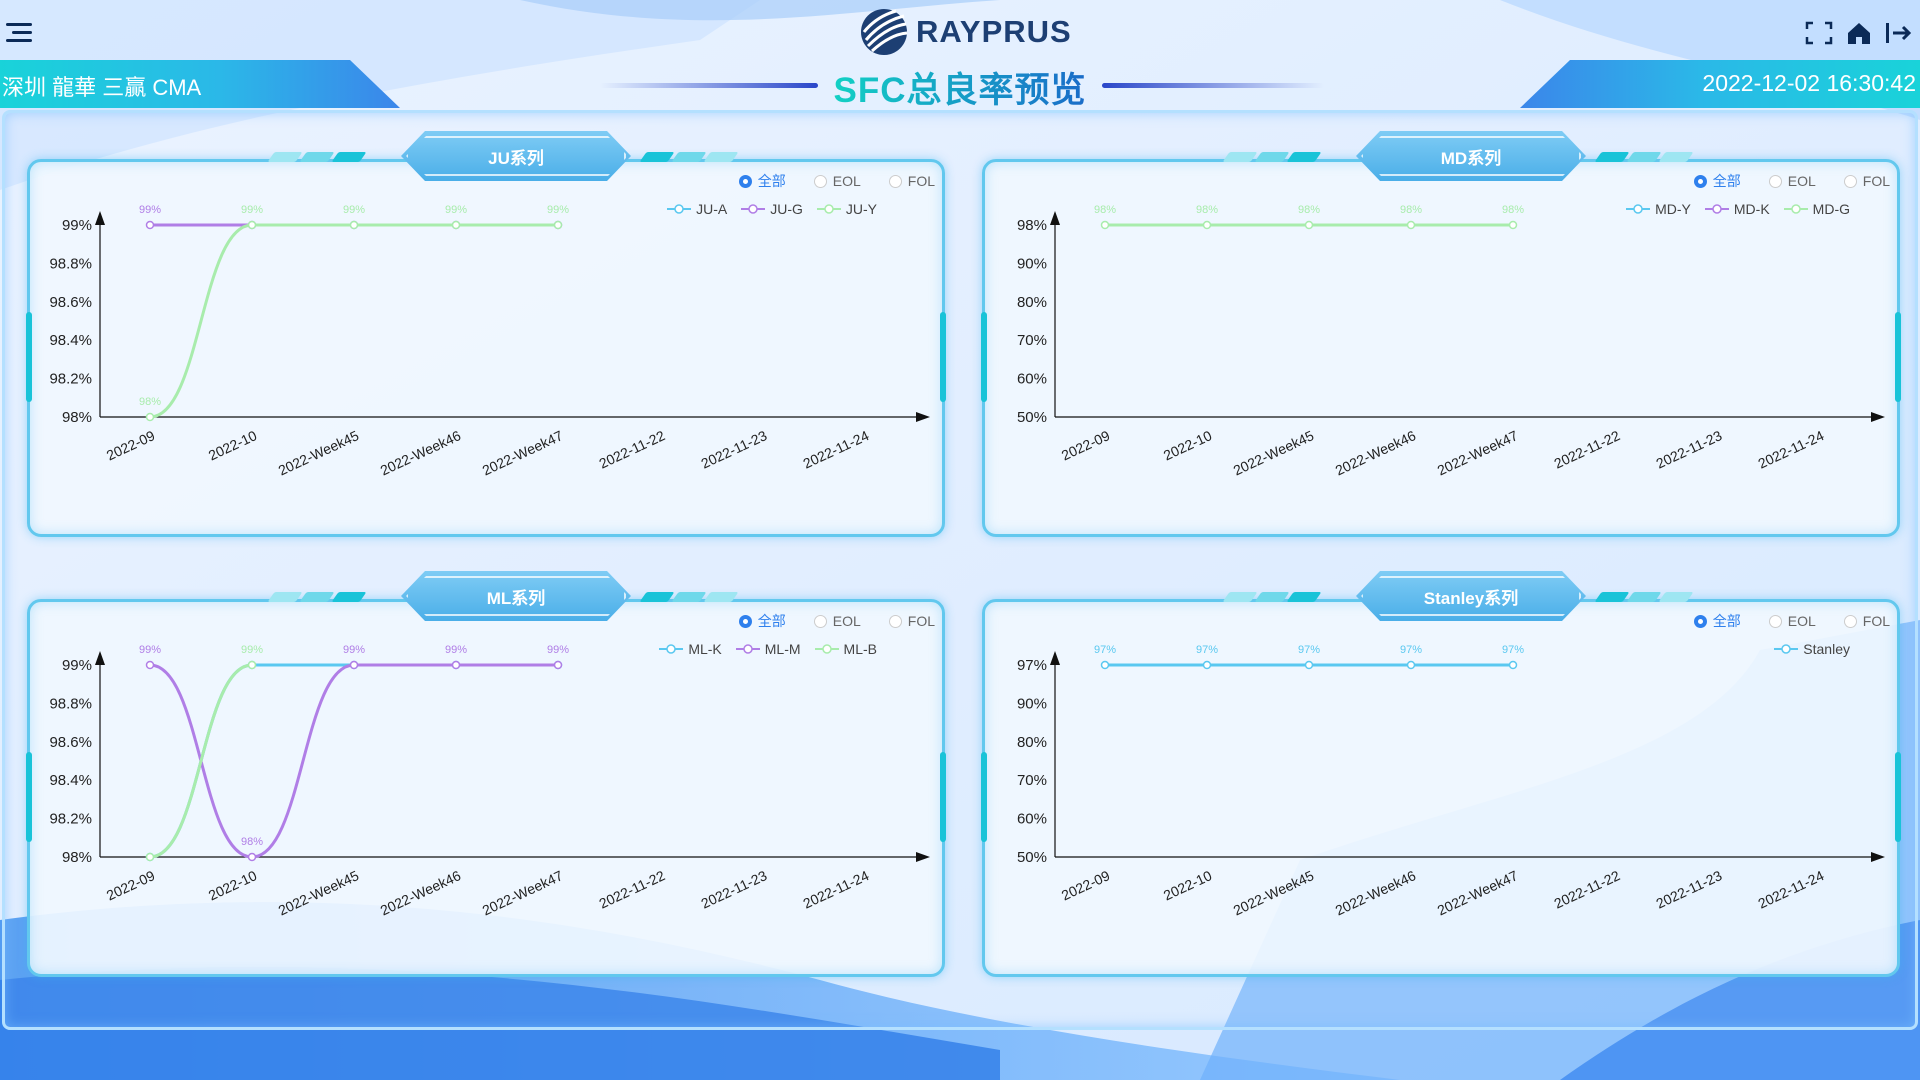 This screenshot has width=1920, height=1080. I want to click on panel-title: MD系列, so click(1471, 158).